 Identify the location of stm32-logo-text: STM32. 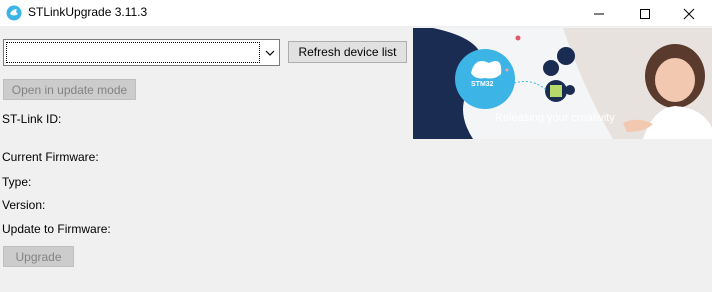
(482, 84).